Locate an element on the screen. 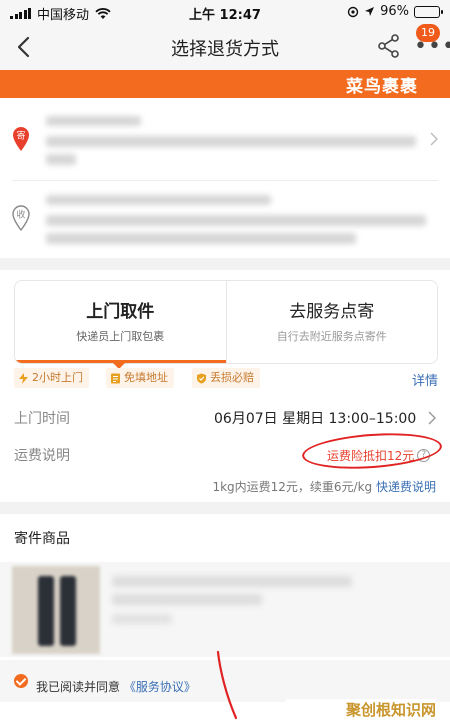 Image resolution: width=450 pixels, height=720 pixels. sender-address: 寄 is located at coordinates (225, 139).